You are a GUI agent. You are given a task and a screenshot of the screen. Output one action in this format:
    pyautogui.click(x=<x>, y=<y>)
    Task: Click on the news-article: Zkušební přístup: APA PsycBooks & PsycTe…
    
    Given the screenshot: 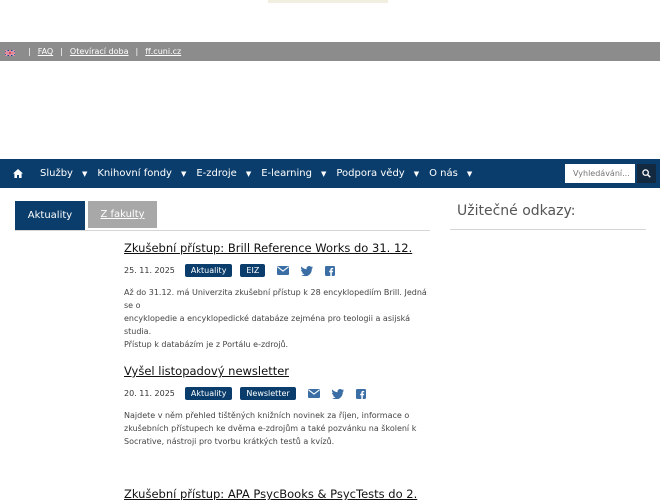 What is the action you would take?
    pyautogui.click(x=277, y=493)
    